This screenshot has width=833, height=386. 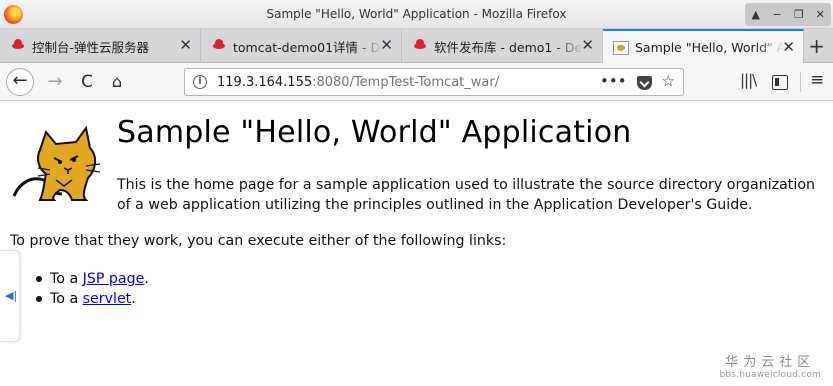 I want to click on list-item: To a JSP page., so click(x=92, y=279).